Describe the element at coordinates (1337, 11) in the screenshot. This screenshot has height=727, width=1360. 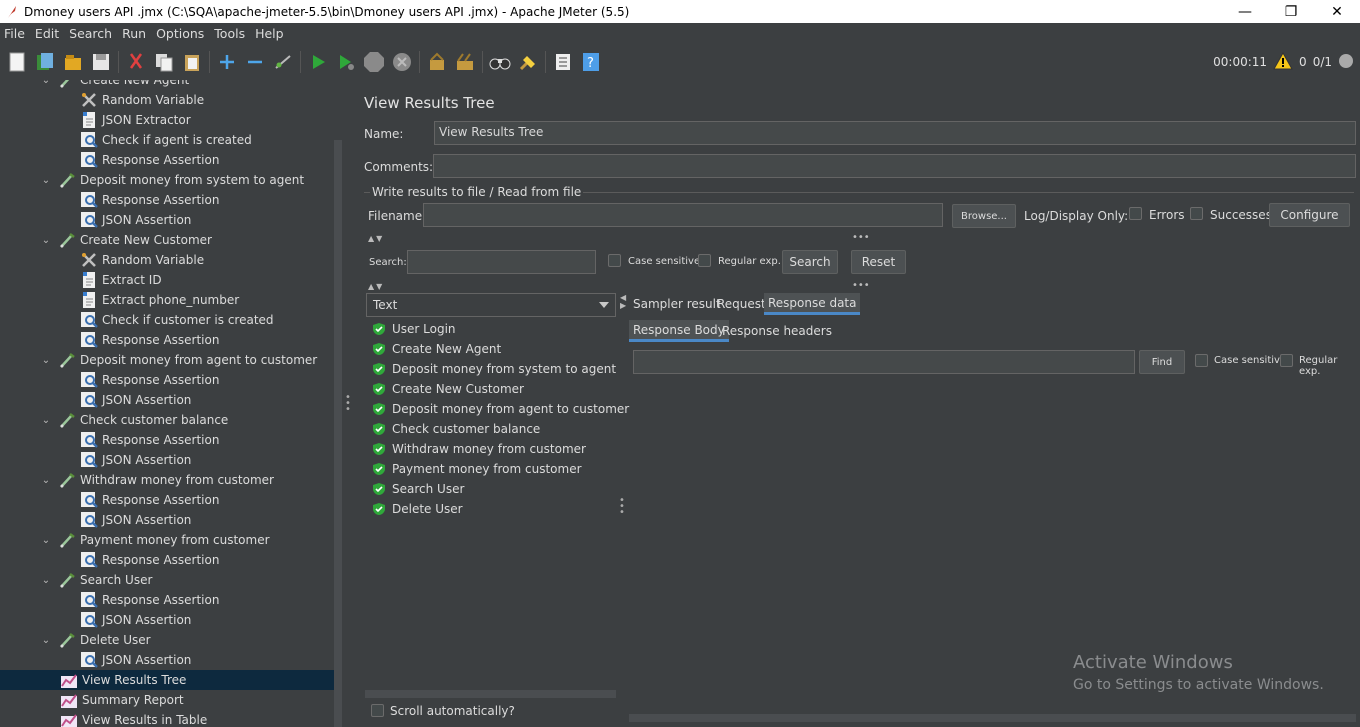
I see `close-button: ✕` at that location.